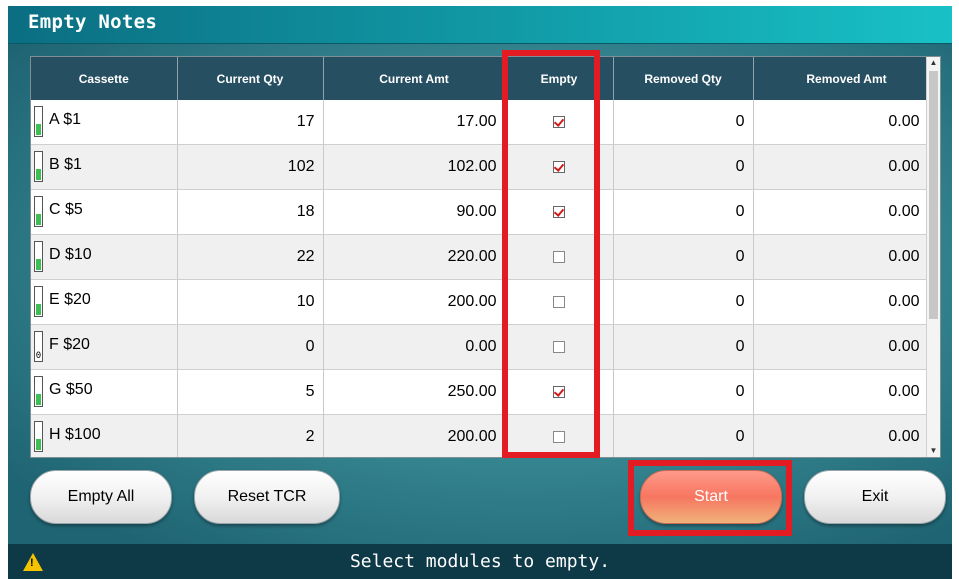 The image size is (959, 579). I want to click on cassette-label: F $20, so click(69, 344).